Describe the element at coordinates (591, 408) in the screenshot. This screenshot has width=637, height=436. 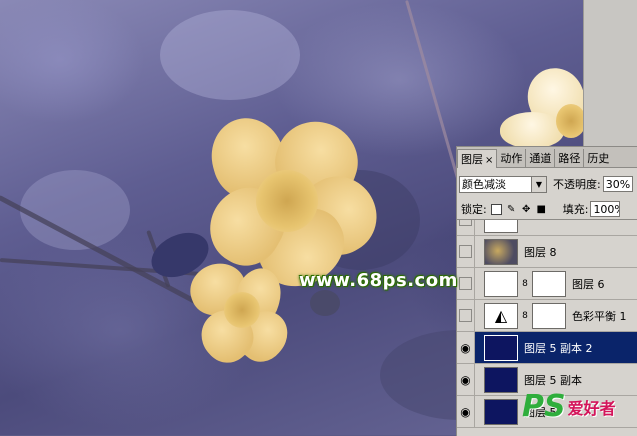
I see `ps-logo-text: 爱好者` at that location.